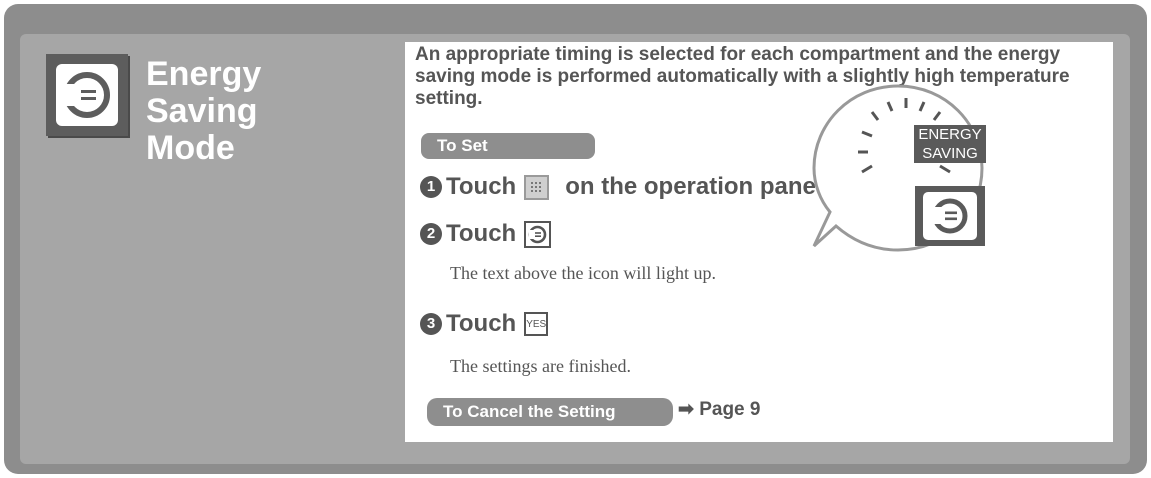 This screenshot has width=1151, height=478. What do you see at coordinates (481, 233) in the screenshot?
I see `step-2-touch: Touch` at bounding box center [481, 233].